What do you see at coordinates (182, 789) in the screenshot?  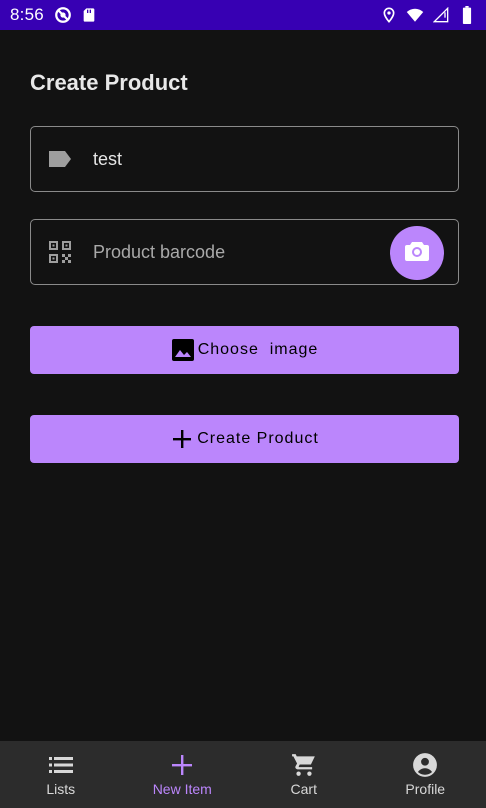 I see `nav-label-new-item: New Item` at bounding box center [182, 789].